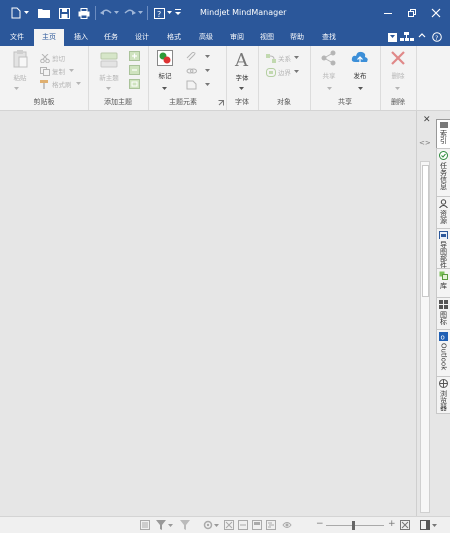 The height and width of the screenshot is (533, 450). I want to click on save-icon, so click(64, 13).